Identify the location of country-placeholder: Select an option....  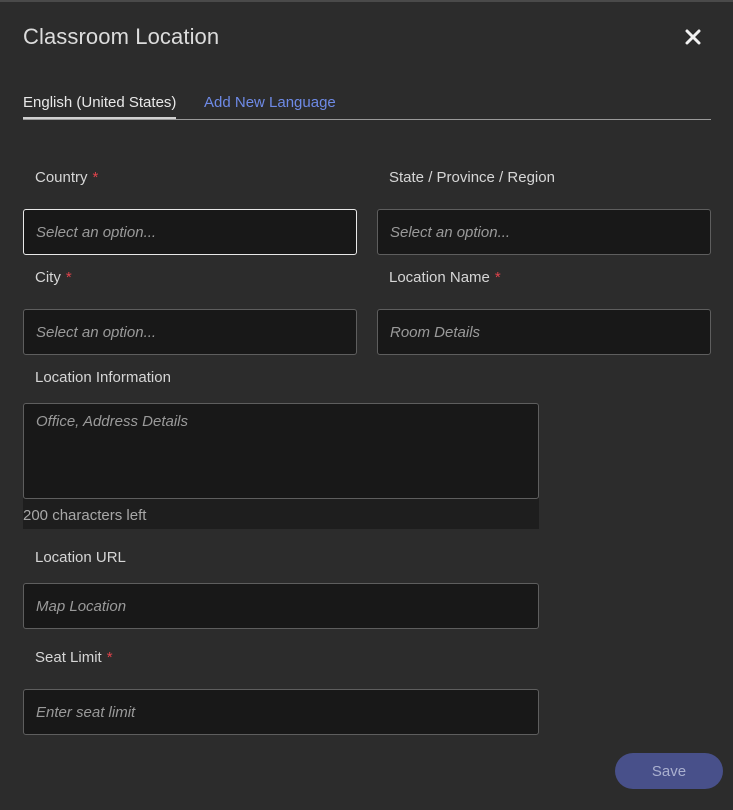
(96, 232).